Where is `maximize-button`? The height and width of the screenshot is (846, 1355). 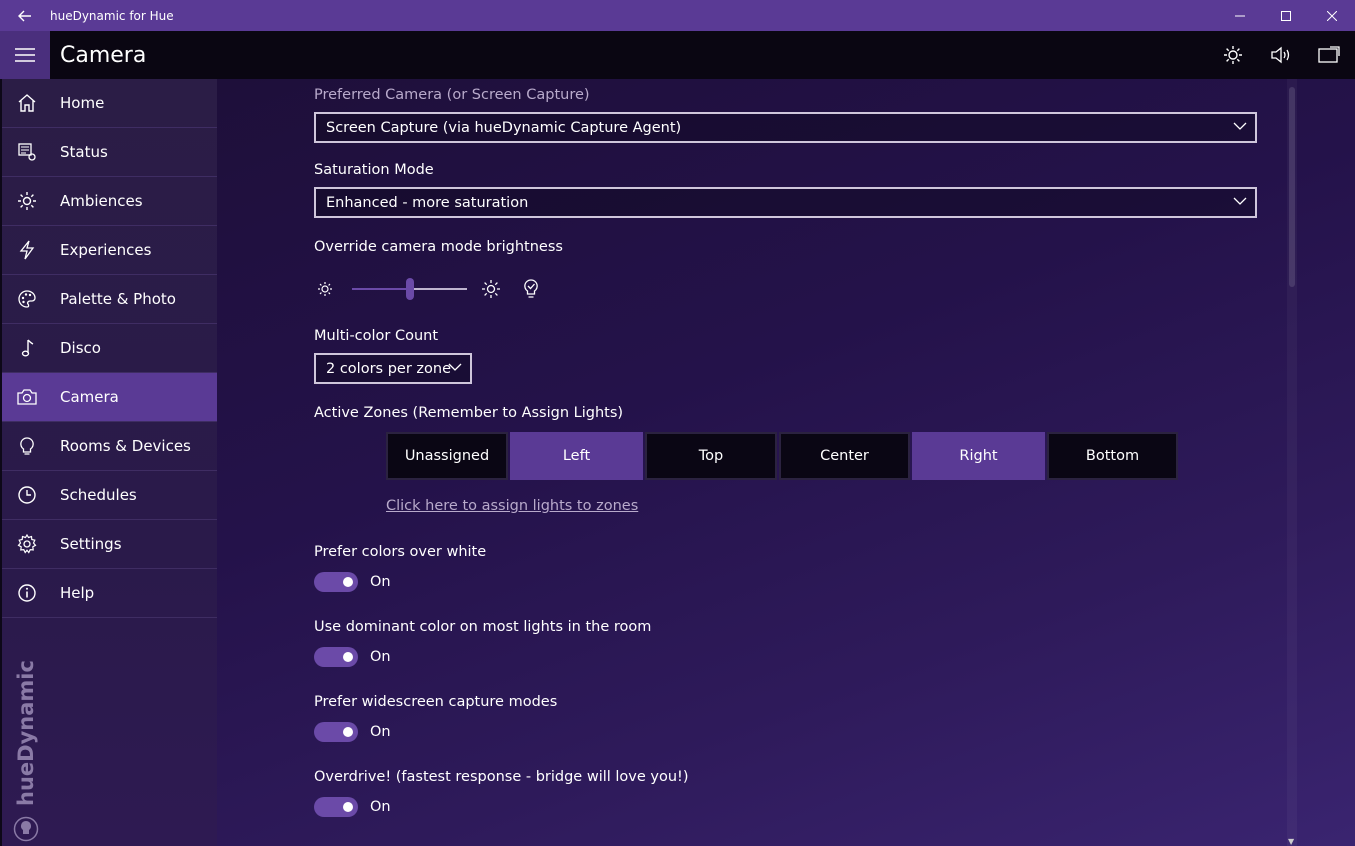 maximize-button is located at coordinates (1286, 15).